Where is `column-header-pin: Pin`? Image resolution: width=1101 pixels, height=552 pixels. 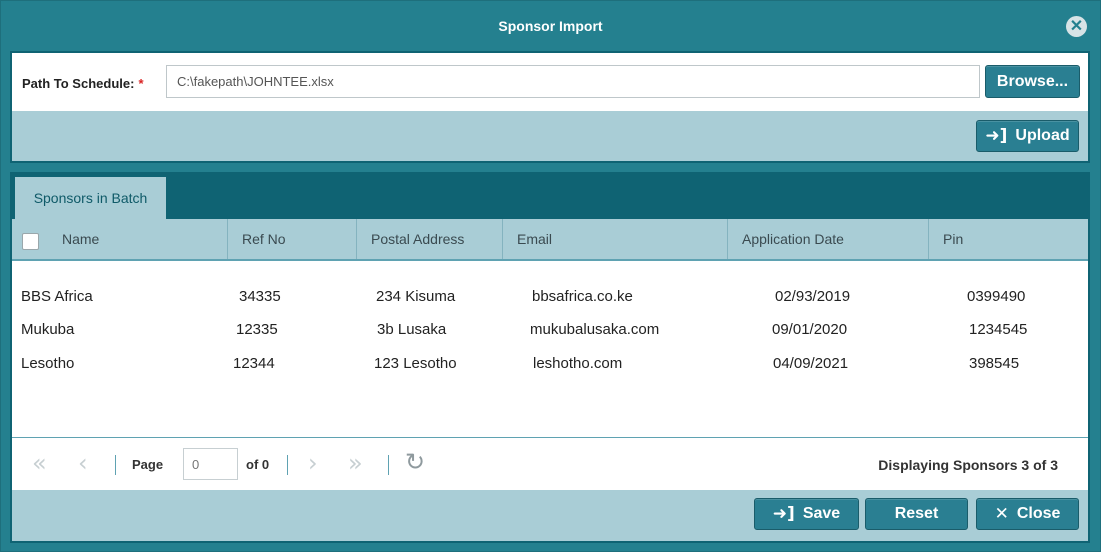 column-header-pin: Pin is located at coordinates (1008, 239).